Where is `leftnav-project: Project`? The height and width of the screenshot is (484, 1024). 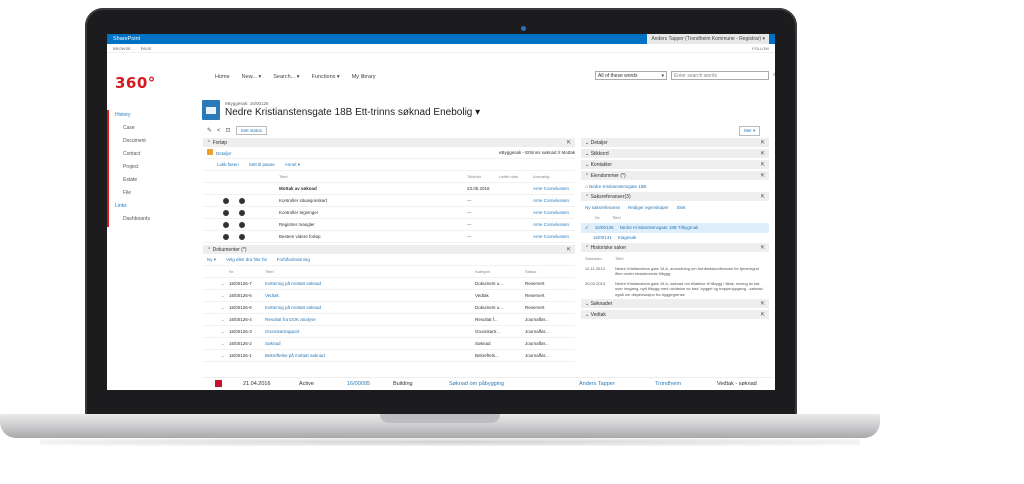
leftnav-project: Project is located at coordinates (139, 168).